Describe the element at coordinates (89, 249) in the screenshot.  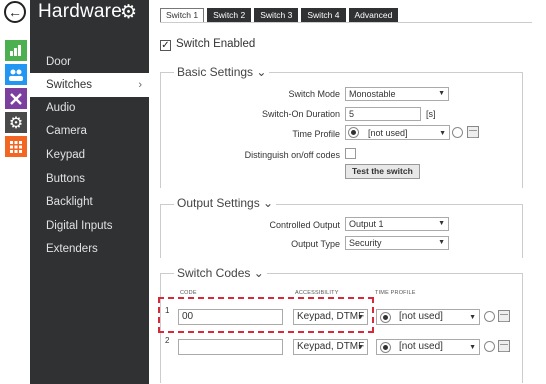
I see `sidebar-item-extenders: Extenders` at that location.